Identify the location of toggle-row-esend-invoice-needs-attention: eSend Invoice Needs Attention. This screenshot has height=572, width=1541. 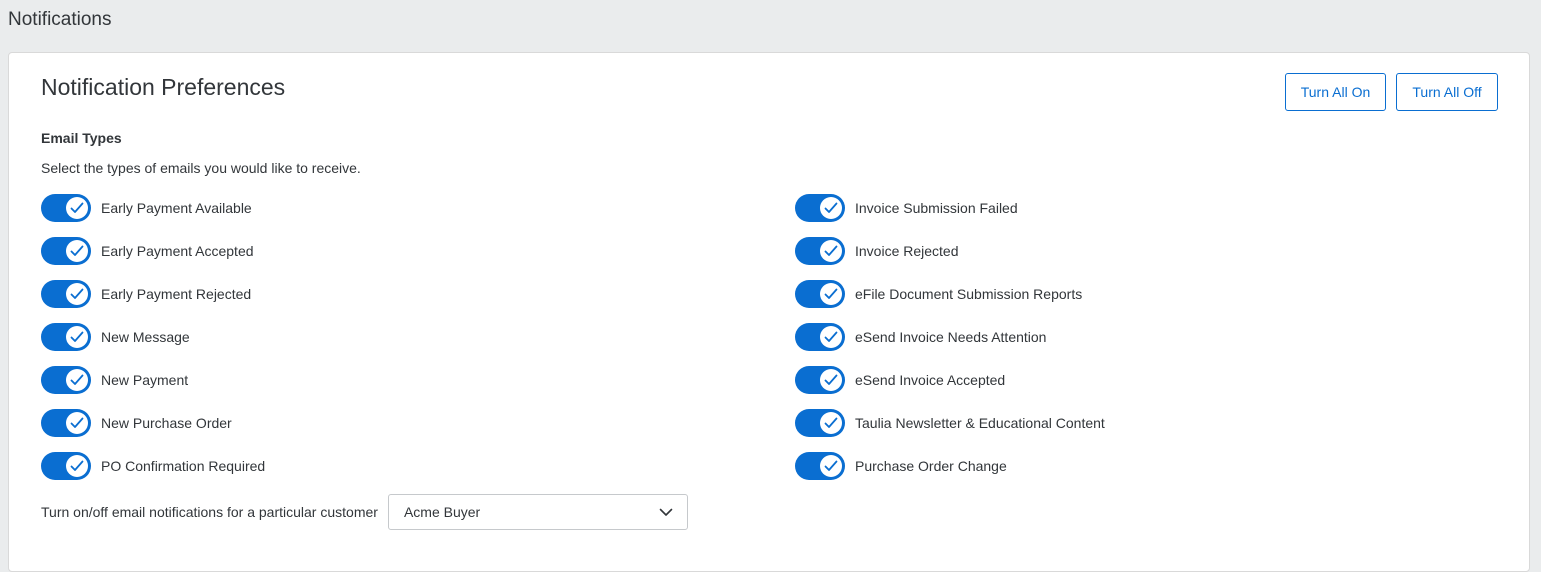
(950, 337).